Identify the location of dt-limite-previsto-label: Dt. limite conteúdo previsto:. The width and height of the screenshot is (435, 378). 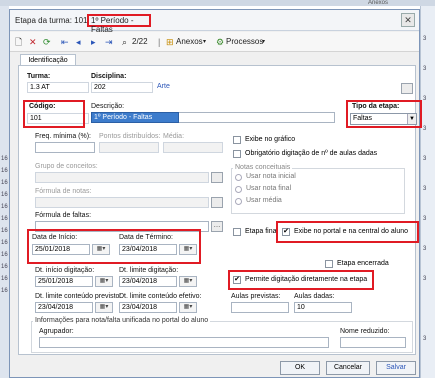
(78, 296).